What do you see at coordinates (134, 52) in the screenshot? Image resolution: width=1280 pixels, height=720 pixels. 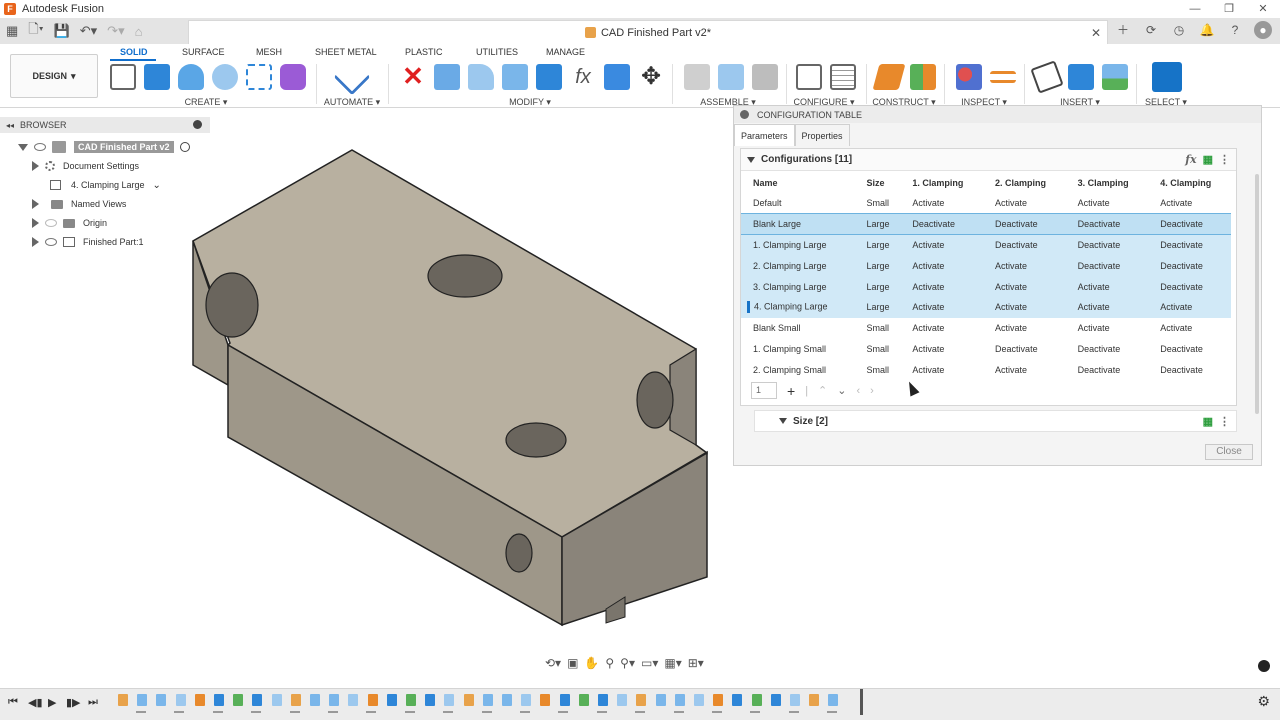 I see `tab-solid: SOLID` at bounding box center [134, 52].